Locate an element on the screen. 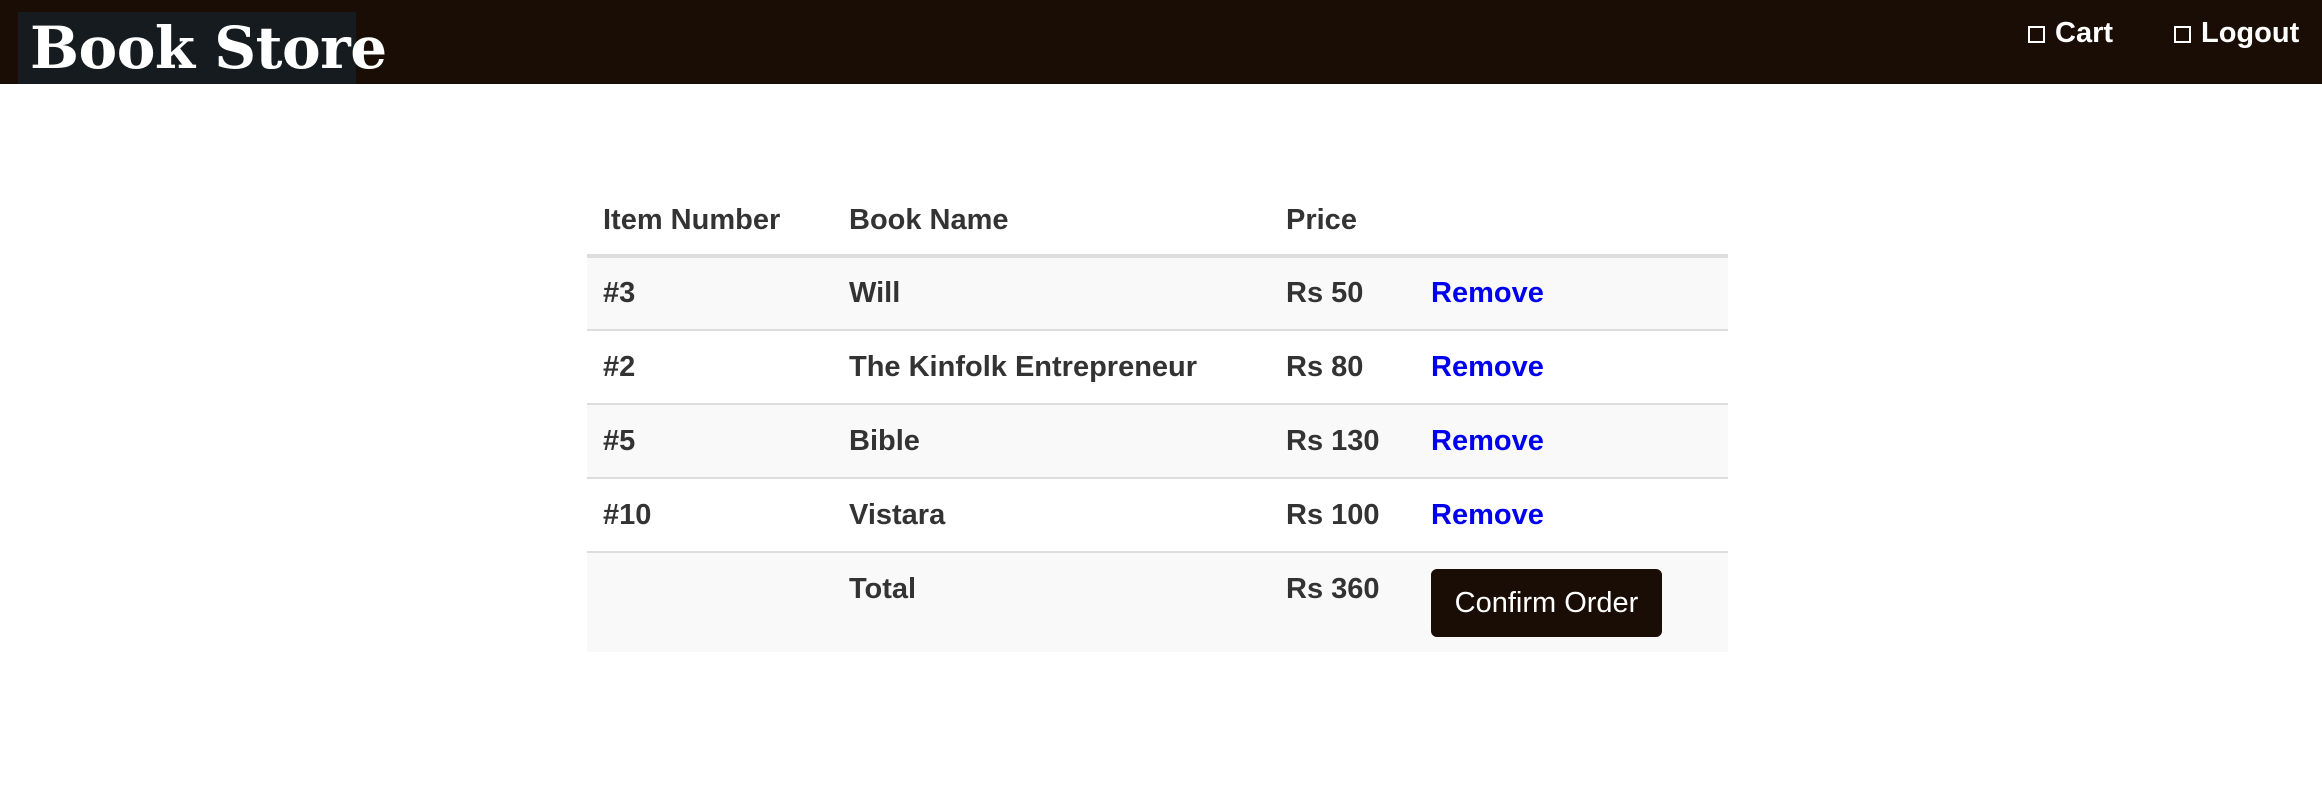 The height and width of the screenshot is (788, 2322). confirm-cell: Confirm Order is located at coordinates (1571, 602).